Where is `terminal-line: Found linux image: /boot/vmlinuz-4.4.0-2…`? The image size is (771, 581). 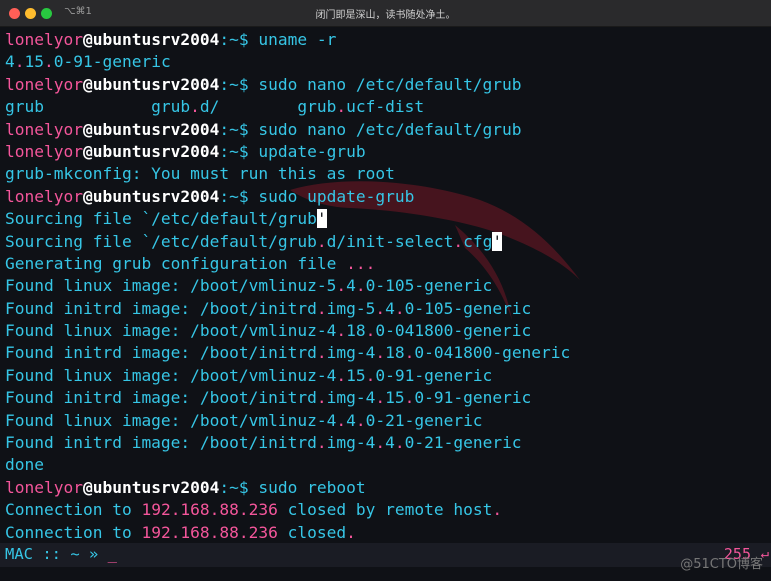
terminal-line: Found linux image: /boot/vmlinuz-4.4.0-2… is located at coordinates (244, 420).